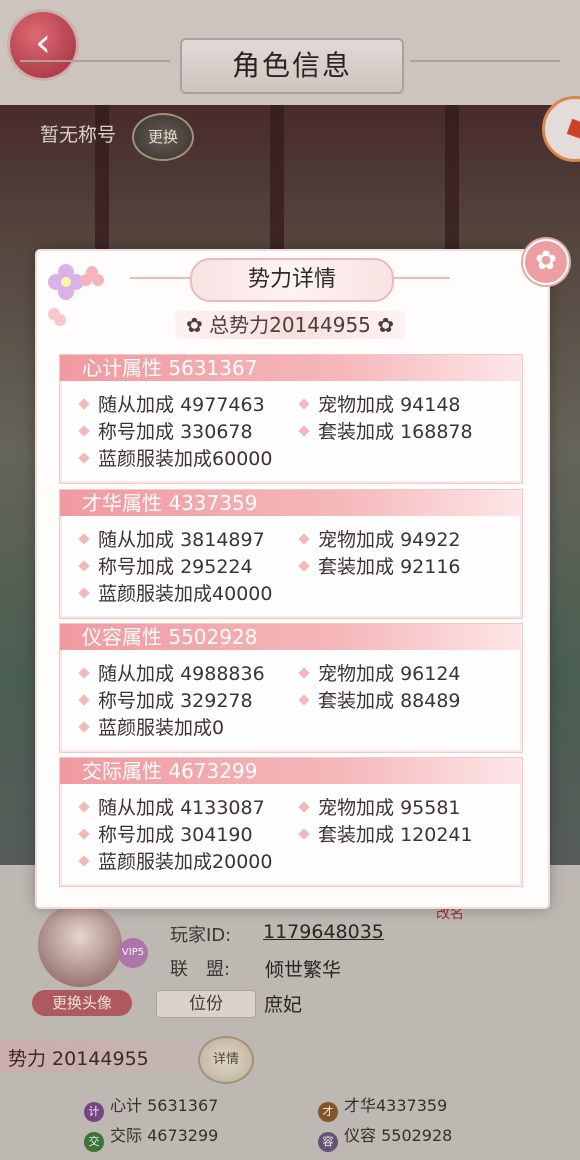  I want to click on stat-row: 称号加成 295224, so click(165, 565).